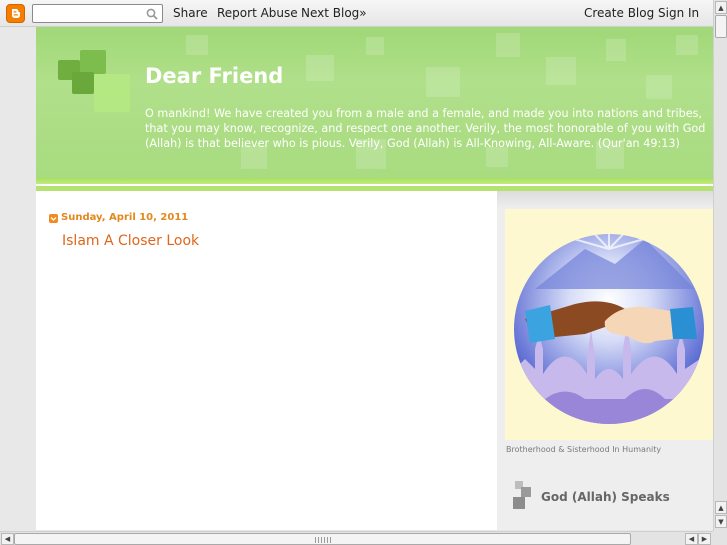  What do you see at coordinates (214, 76) in the screenshot?
I see `blog-title: Dear Friend` at bounding box center [214, 76].